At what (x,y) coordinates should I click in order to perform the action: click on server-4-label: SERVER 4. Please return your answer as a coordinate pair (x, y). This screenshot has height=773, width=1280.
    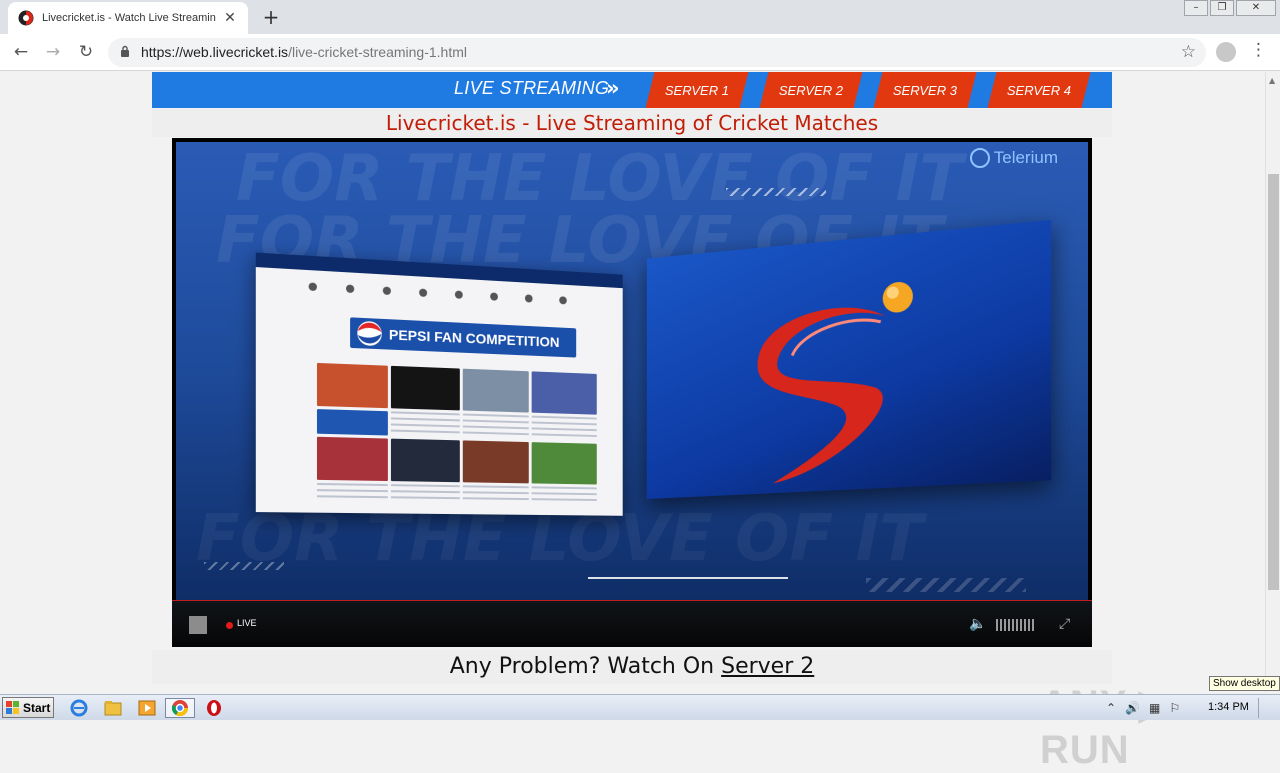
    Looking at the image, I should click on (1039, 90).